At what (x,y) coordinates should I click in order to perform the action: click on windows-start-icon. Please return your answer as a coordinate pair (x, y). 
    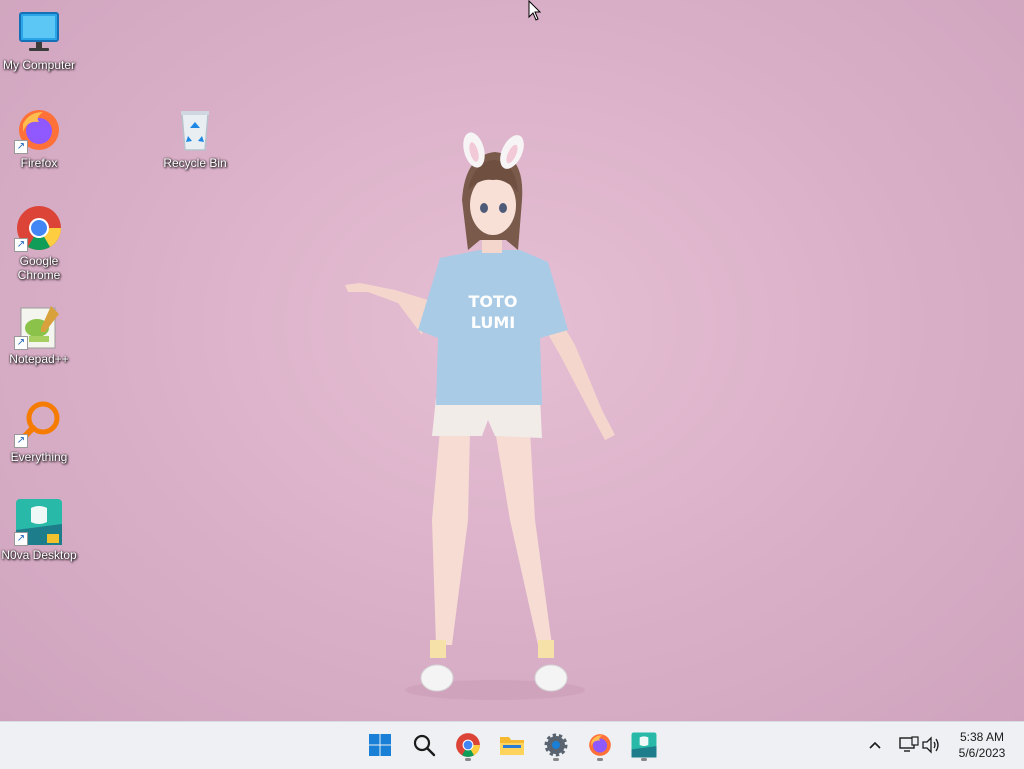
    Looking at the image, I should click on (380, 745).